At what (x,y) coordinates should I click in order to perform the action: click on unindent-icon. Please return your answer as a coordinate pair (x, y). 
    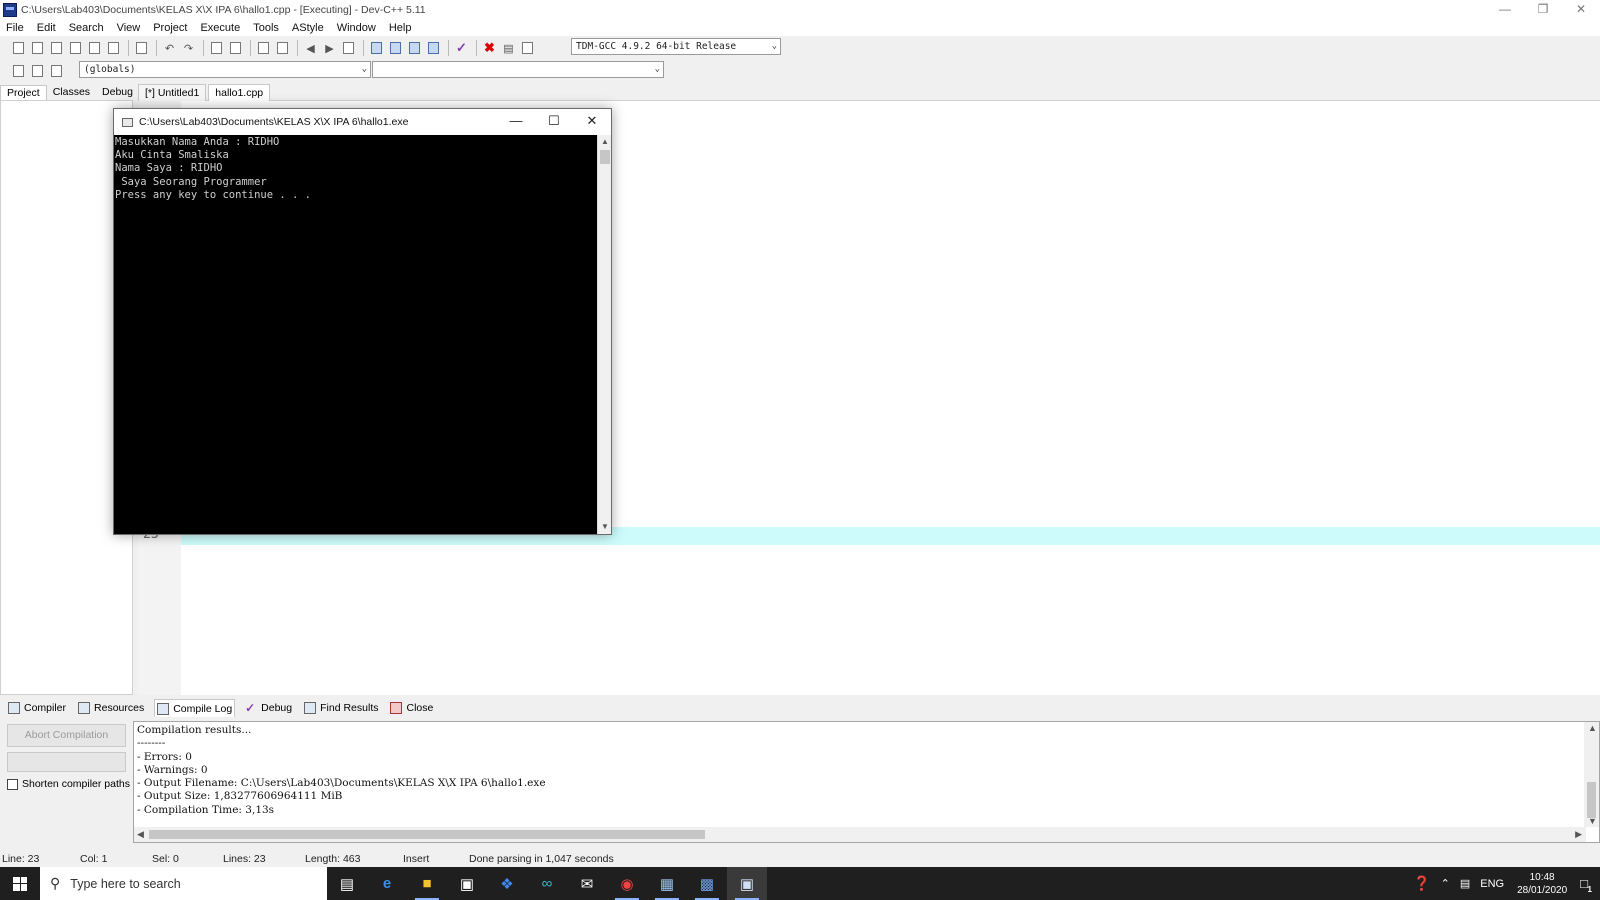
    Looking at the image, I should click on (282, 48).